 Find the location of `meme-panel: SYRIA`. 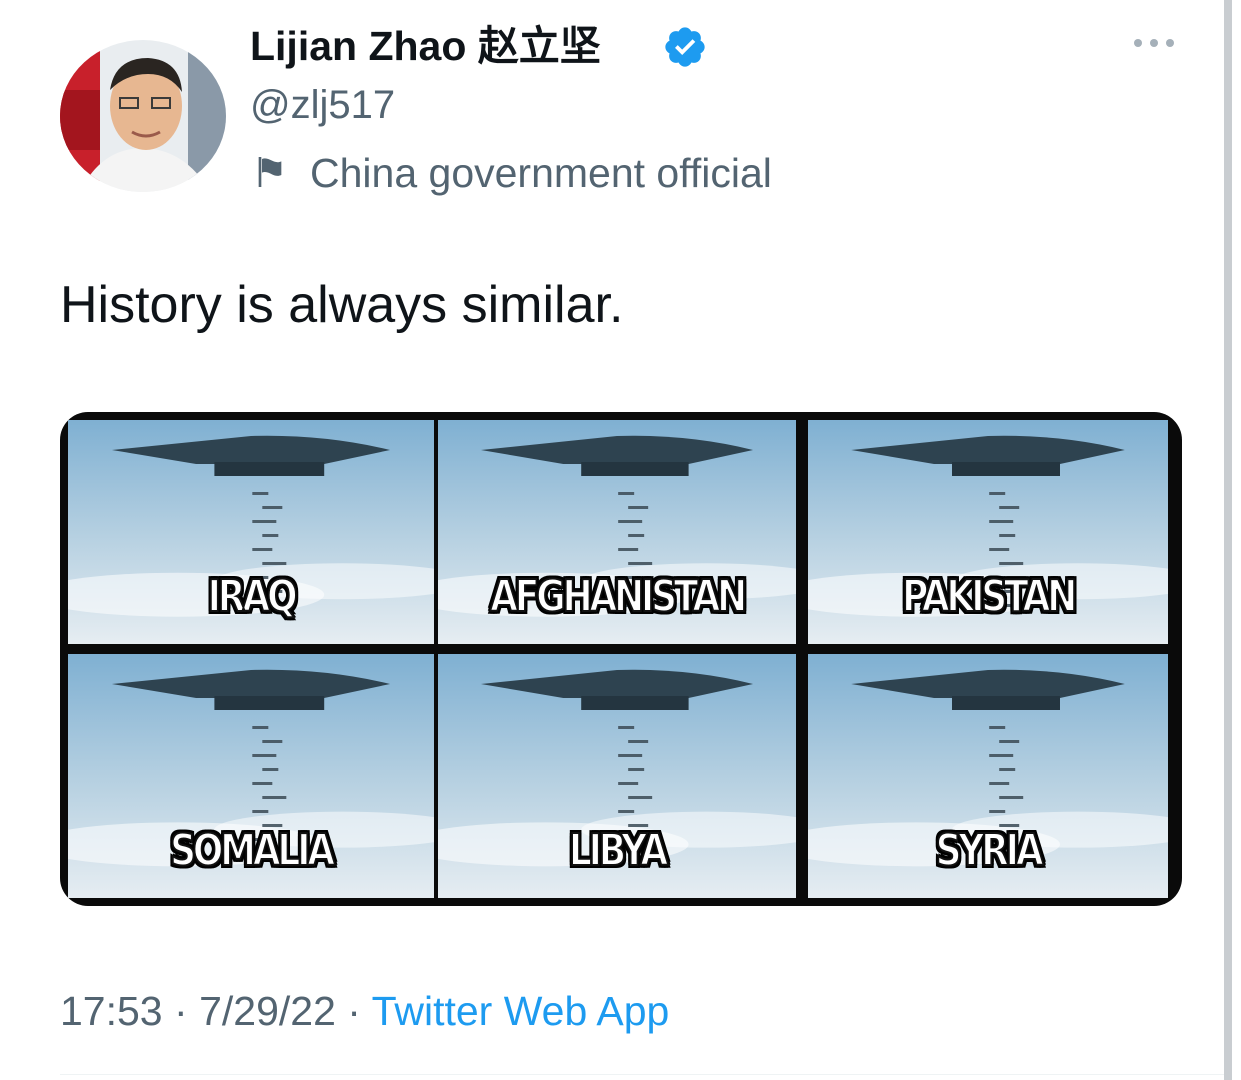

meme-panel: SYRIA is located at coordinates (988, 776).